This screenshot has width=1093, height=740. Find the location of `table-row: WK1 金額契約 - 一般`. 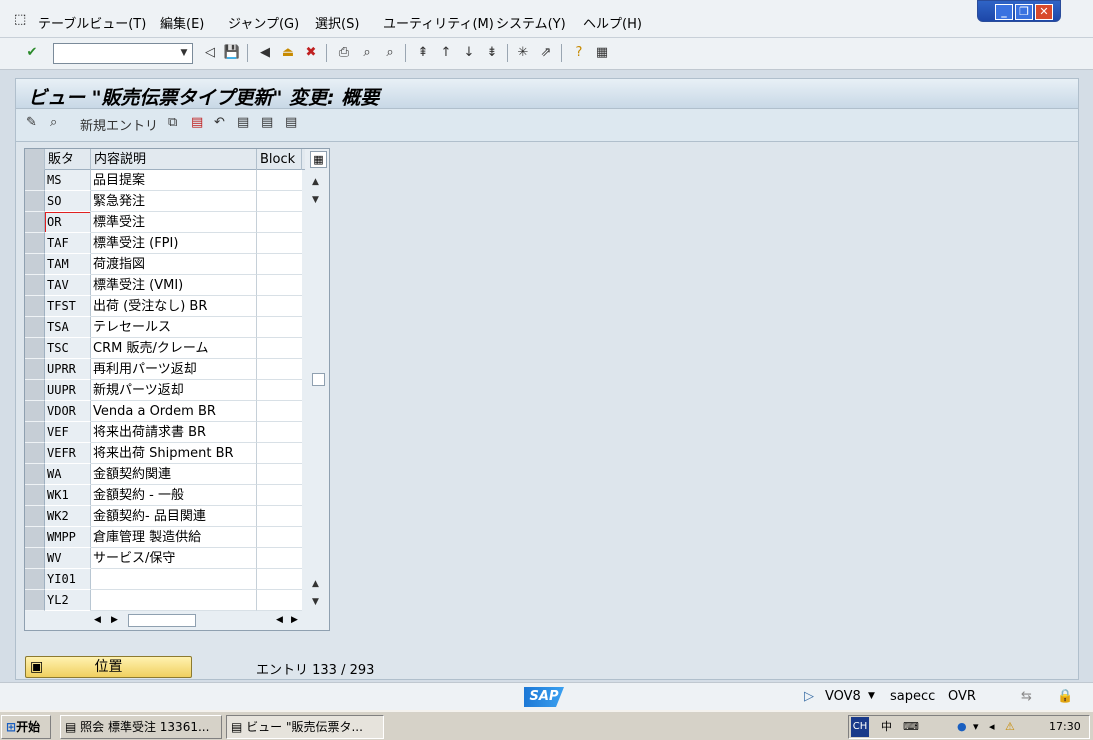

table-row: WK1 金額契約 - 一般 is located at coordinates (164, 495).